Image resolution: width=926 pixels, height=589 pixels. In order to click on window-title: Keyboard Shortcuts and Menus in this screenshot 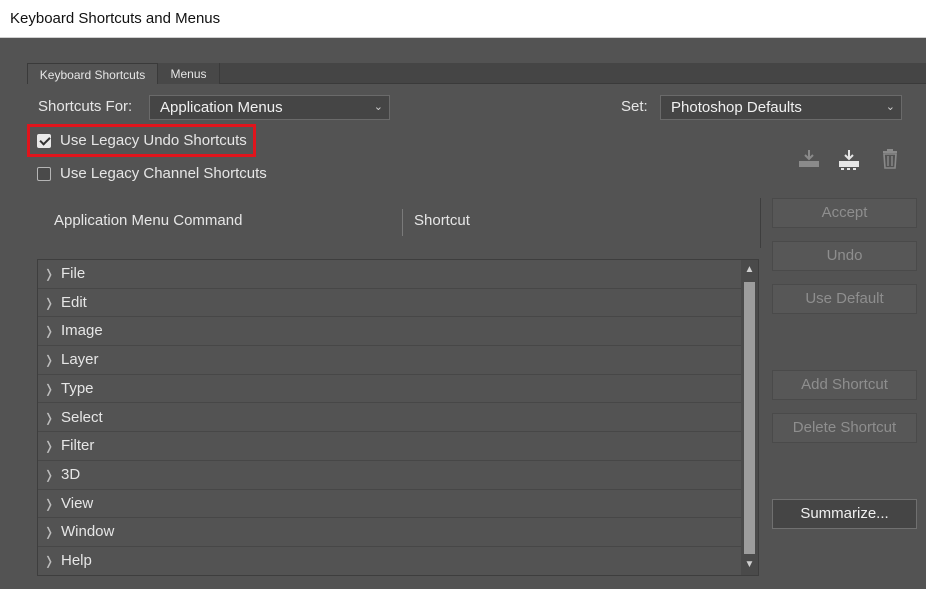, I will do `click(115, 18)`.